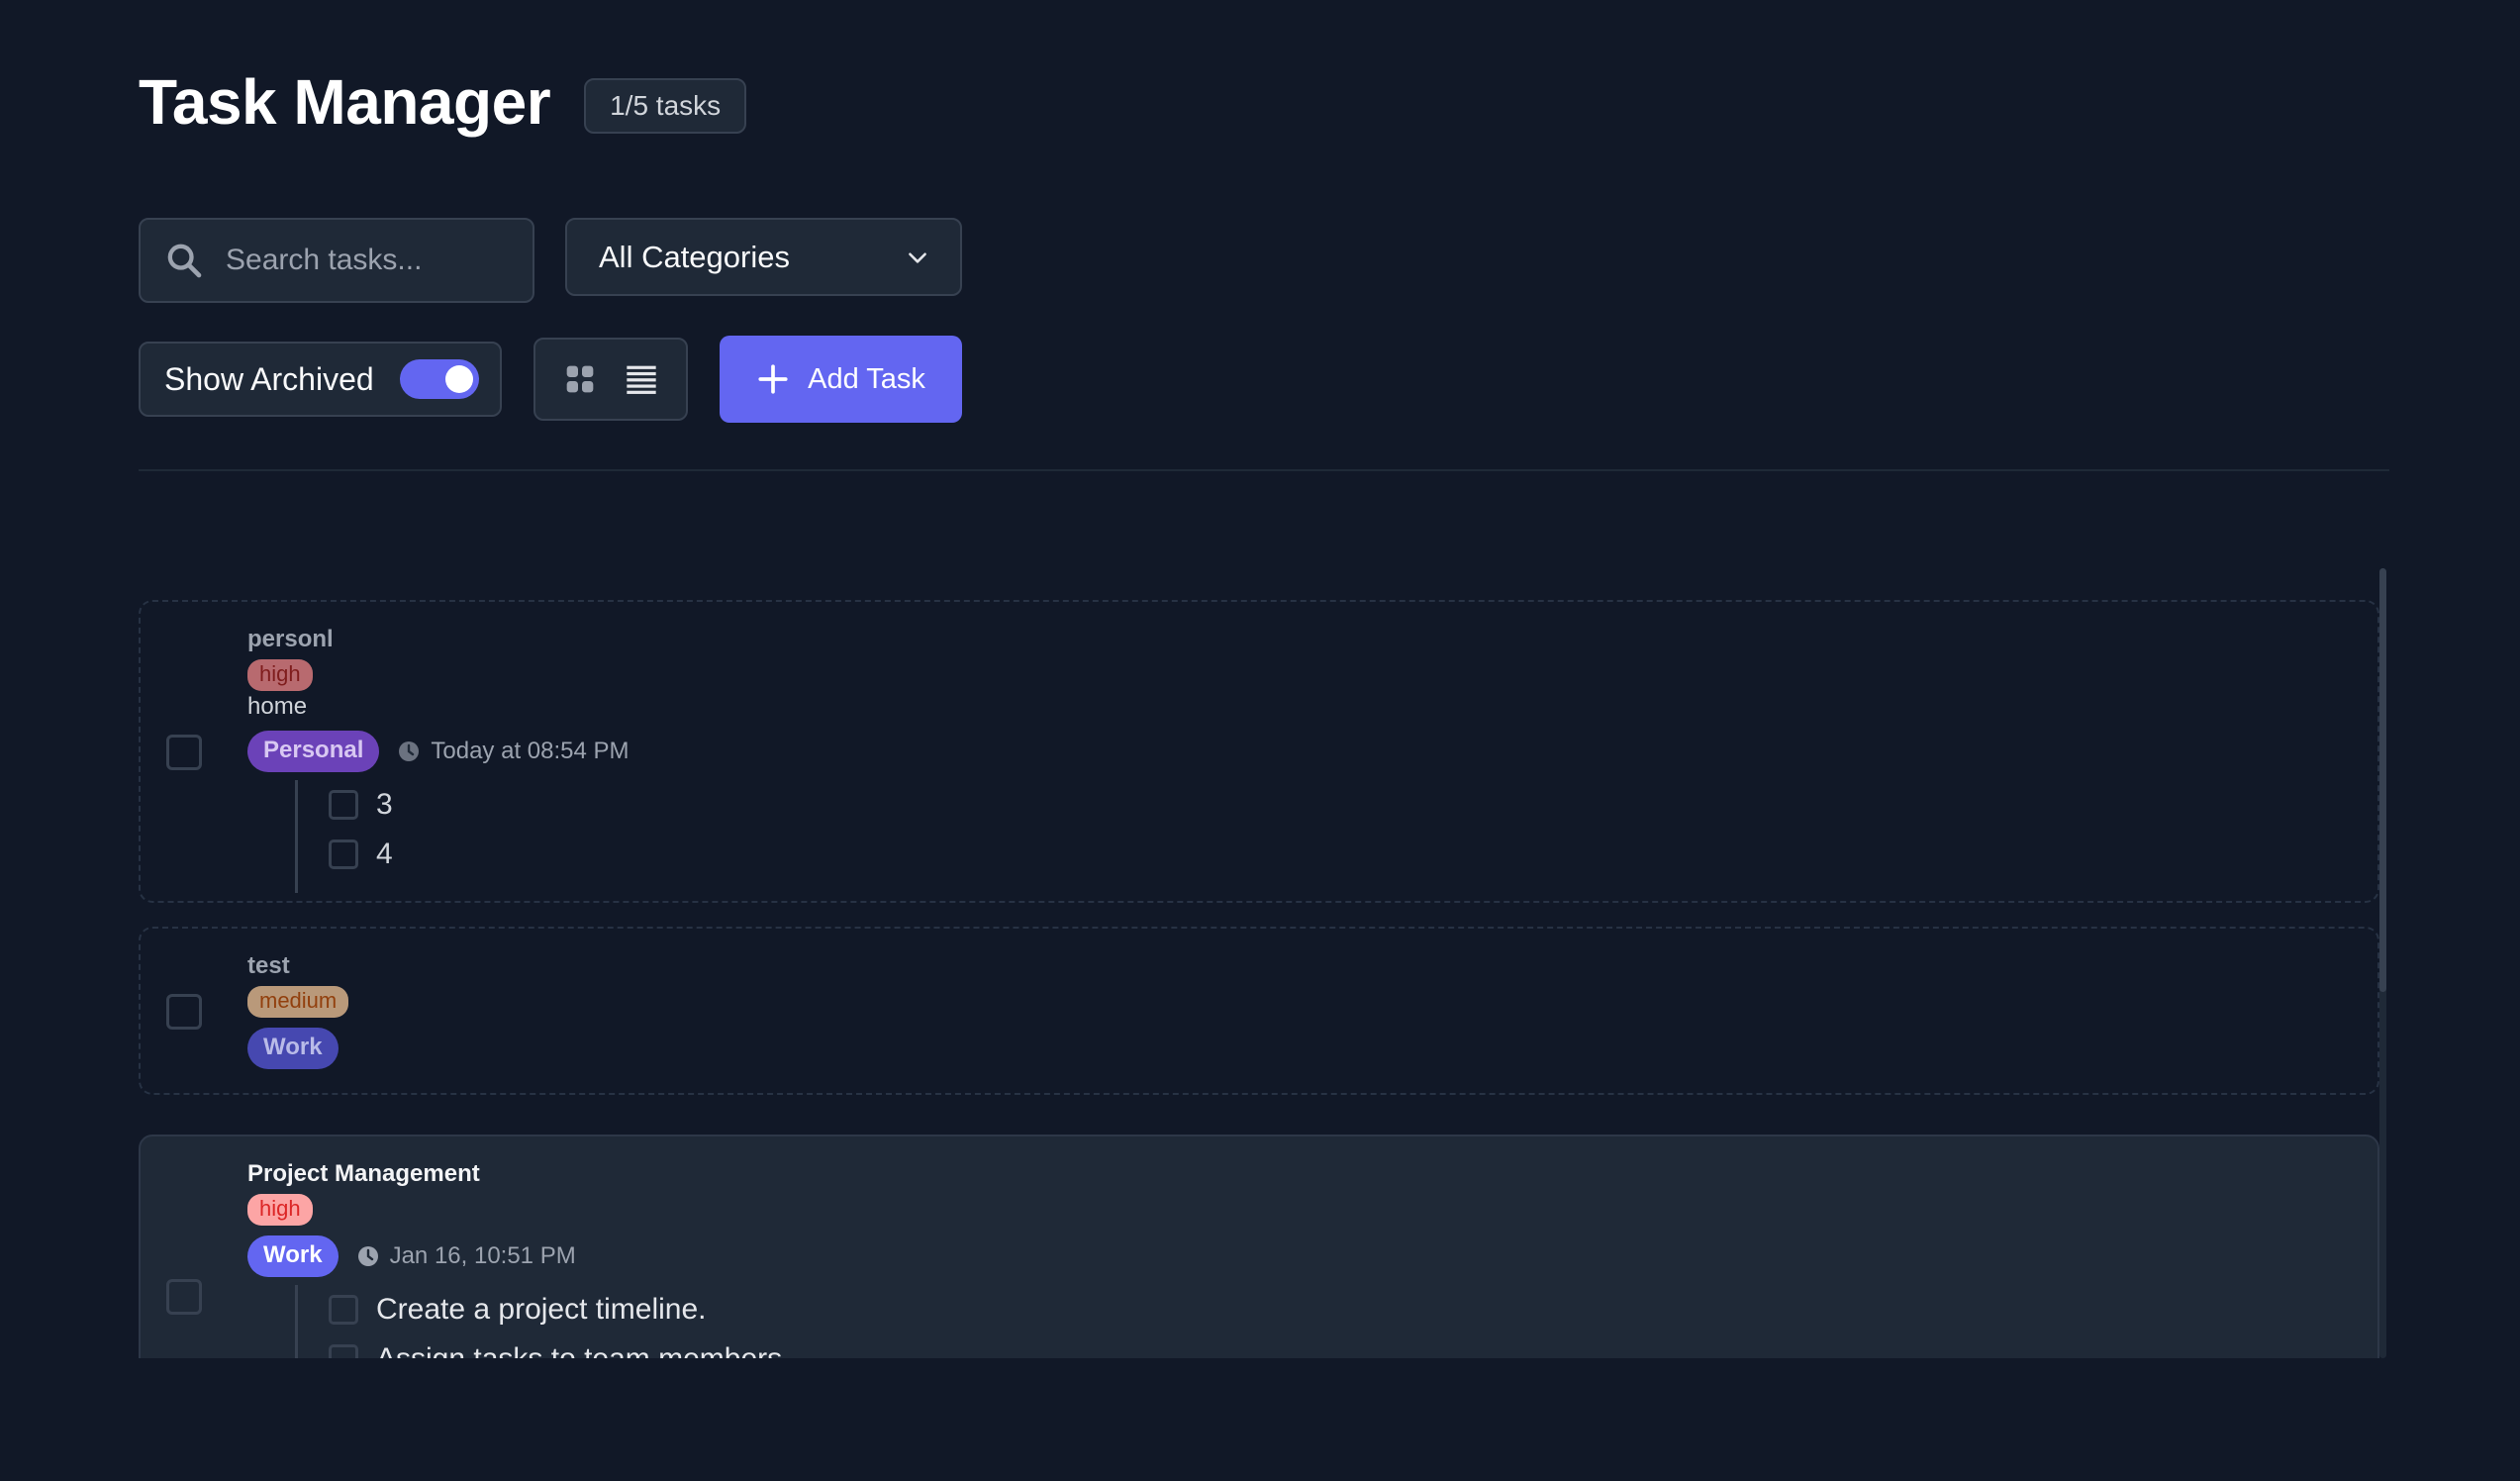 This screenshot has height=1481, width=2520. Describe the element at coordinates (290, 639) in the screenshot. I see `task-title: personl` at that location.